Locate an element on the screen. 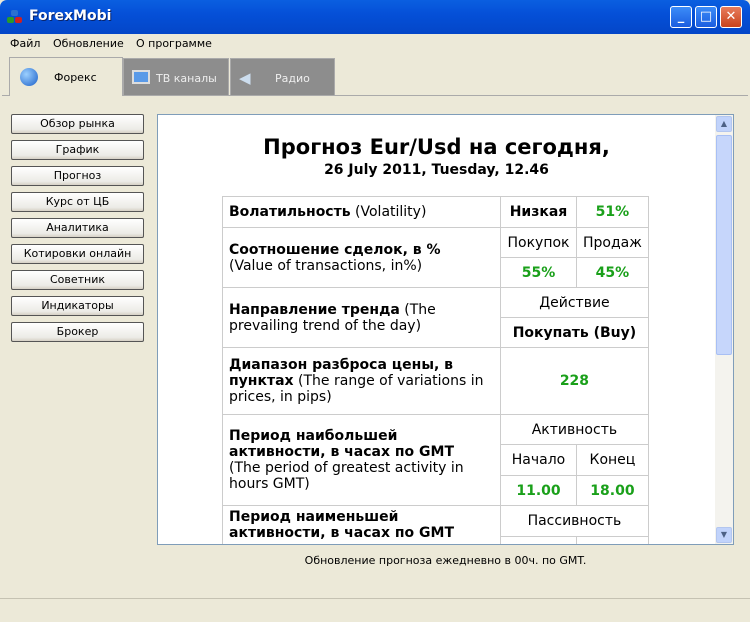 The width and height of the screenshot is (750, 622). table-row: Волатильность (Volatility) Низкая 51% is located at coordinates (435, 212).